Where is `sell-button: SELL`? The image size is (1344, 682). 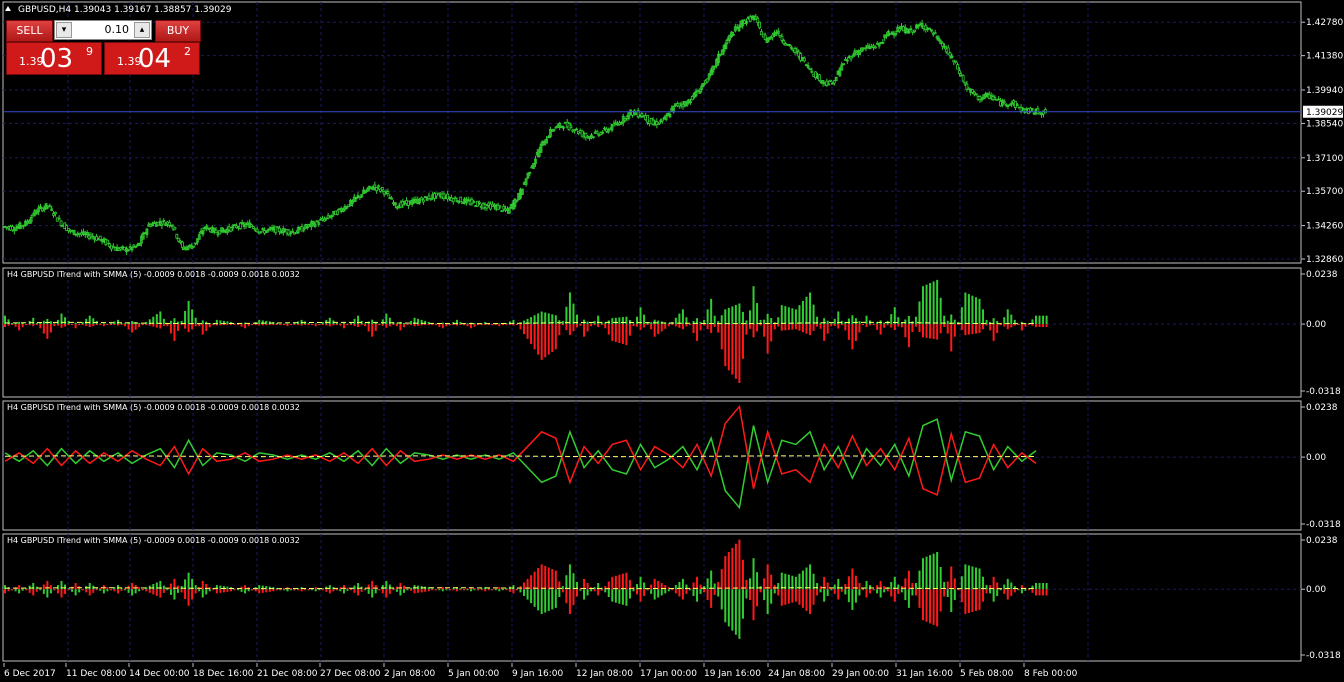
sell-button: SELL is located at coordinates (29, 31).